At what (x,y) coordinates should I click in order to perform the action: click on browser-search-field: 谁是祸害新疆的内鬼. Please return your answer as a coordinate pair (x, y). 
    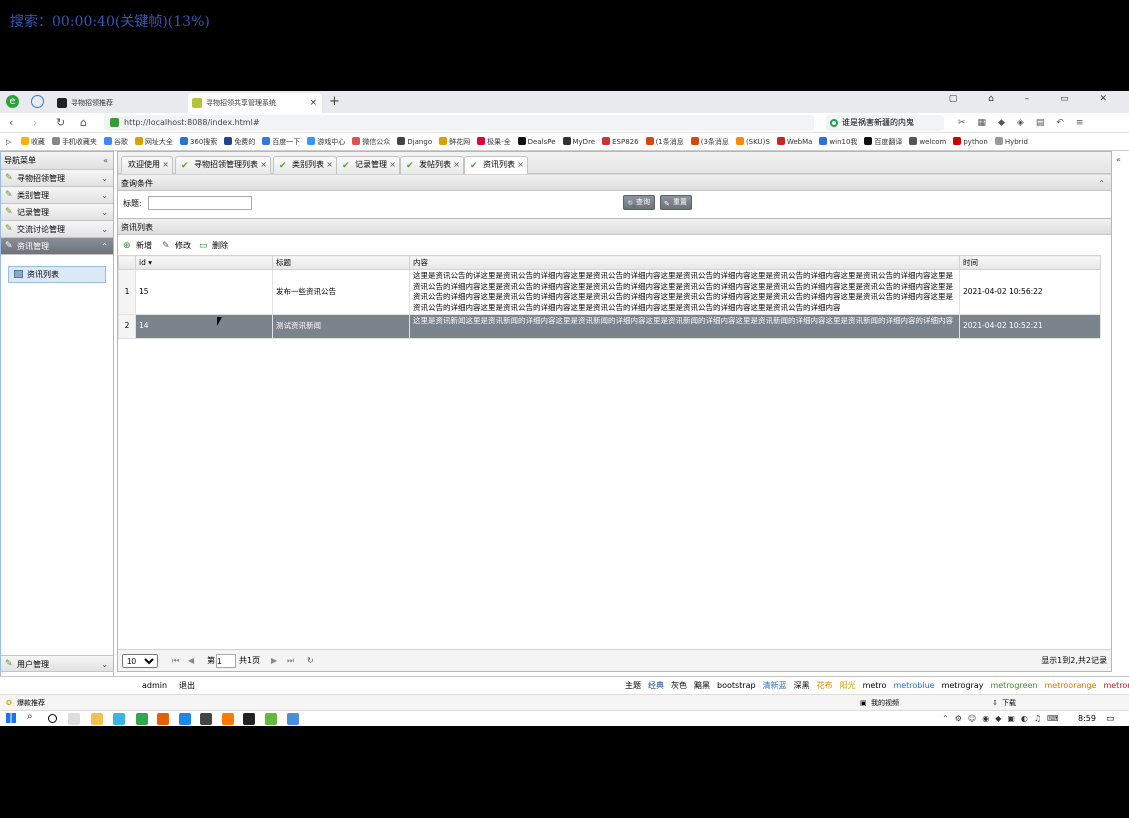
    Looking at the image, I should click on (885, 123).